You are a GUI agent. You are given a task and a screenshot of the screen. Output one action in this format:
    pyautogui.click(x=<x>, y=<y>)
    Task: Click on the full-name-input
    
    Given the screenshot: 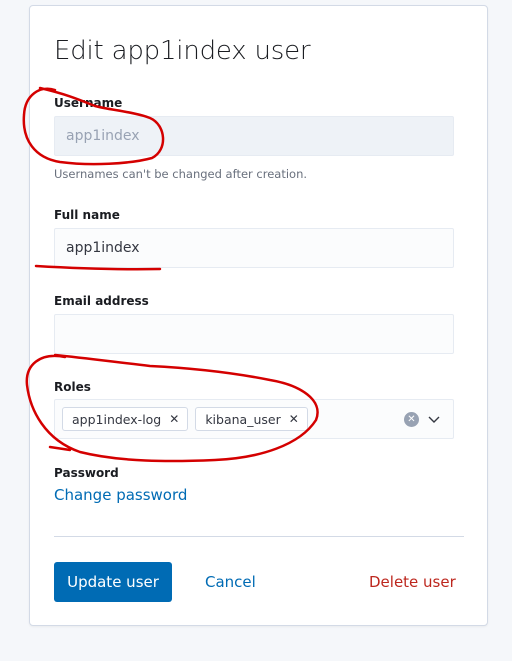 What is the action you would take?
    pyautogui.click(x=254, y=248)
    